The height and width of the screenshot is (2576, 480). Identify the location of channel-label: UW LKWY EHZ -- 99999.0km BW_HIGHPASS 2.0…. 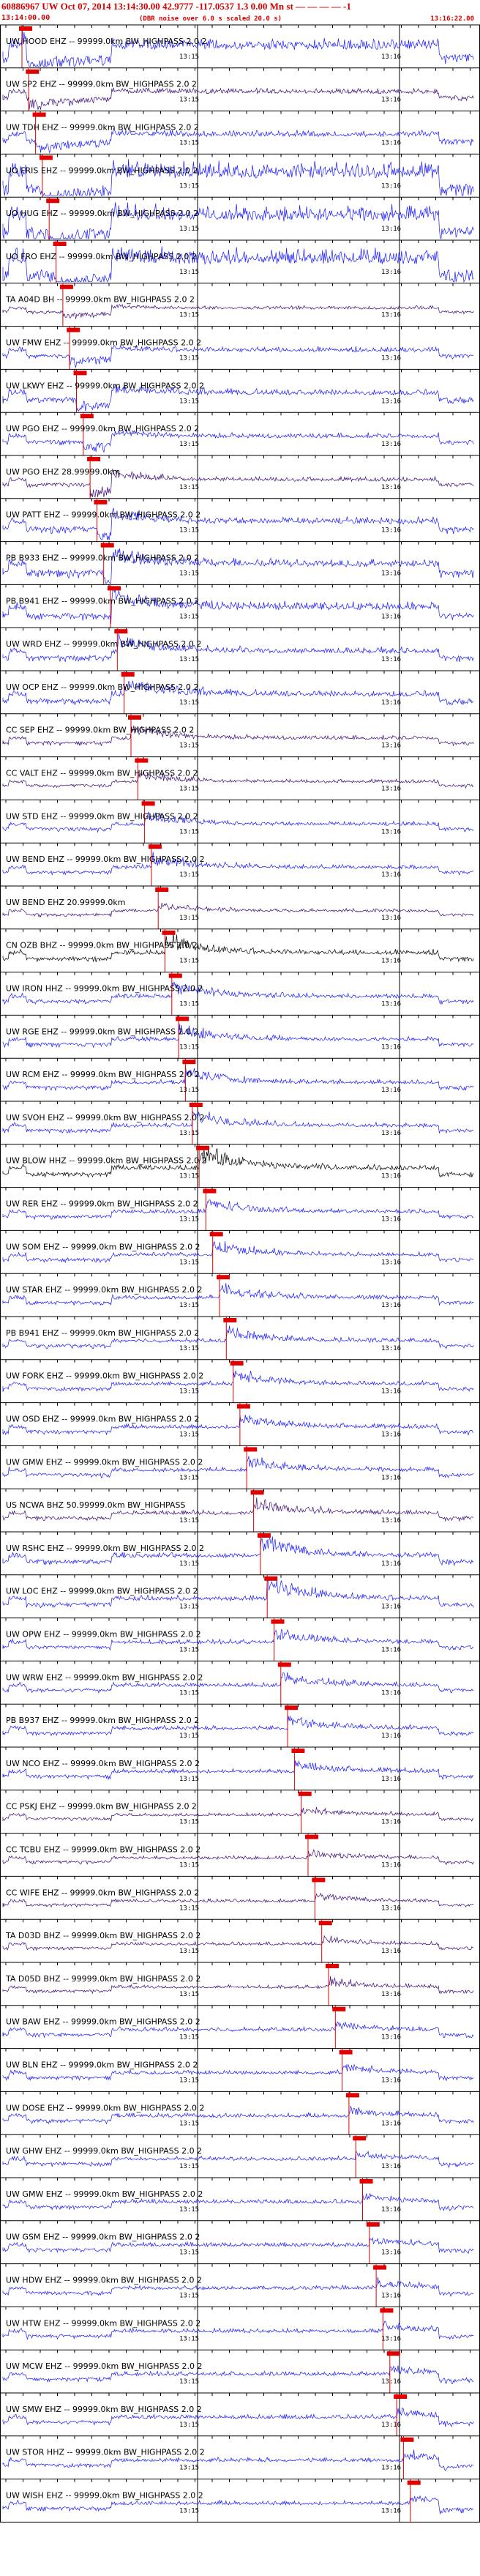
(105, 385).